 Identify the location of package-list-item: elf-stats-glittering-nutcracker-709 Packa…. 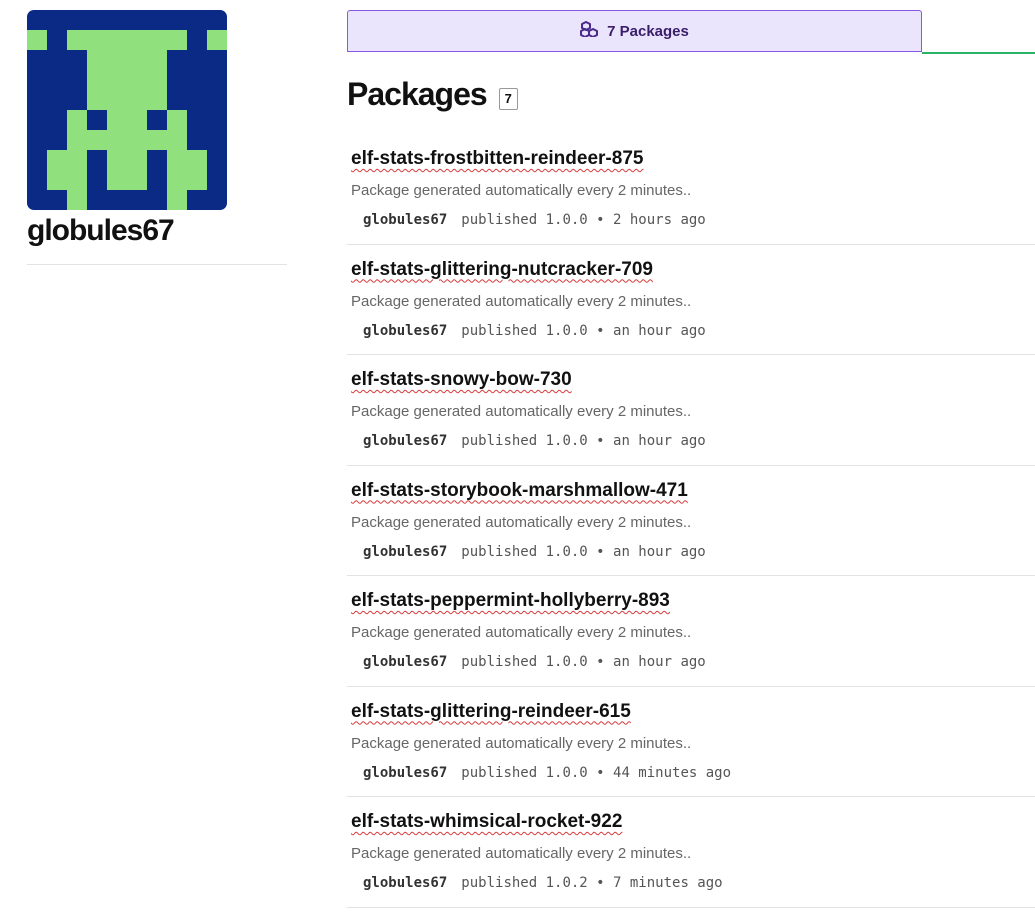
(691, 300).